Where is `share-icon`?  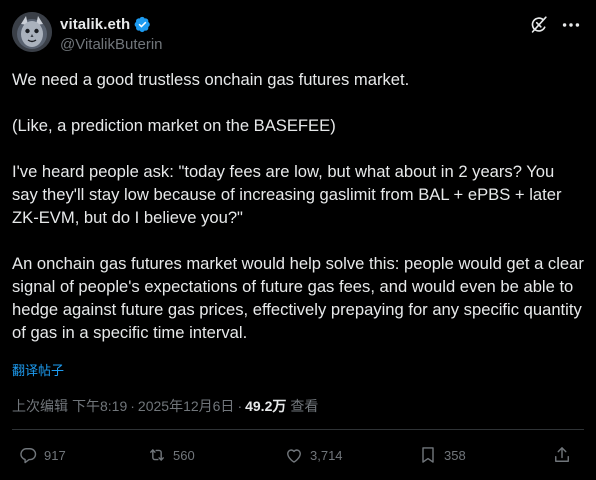 share-icon is located at coordinates (562, 455).